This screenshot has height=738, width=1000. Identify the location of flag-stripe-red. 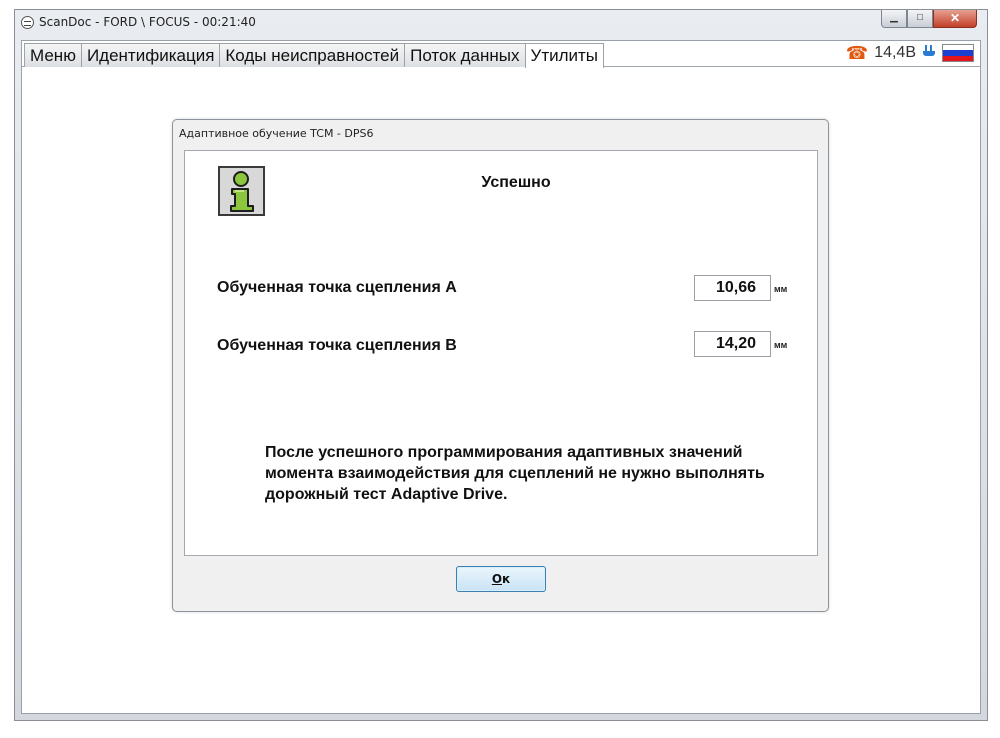
(958, 58).